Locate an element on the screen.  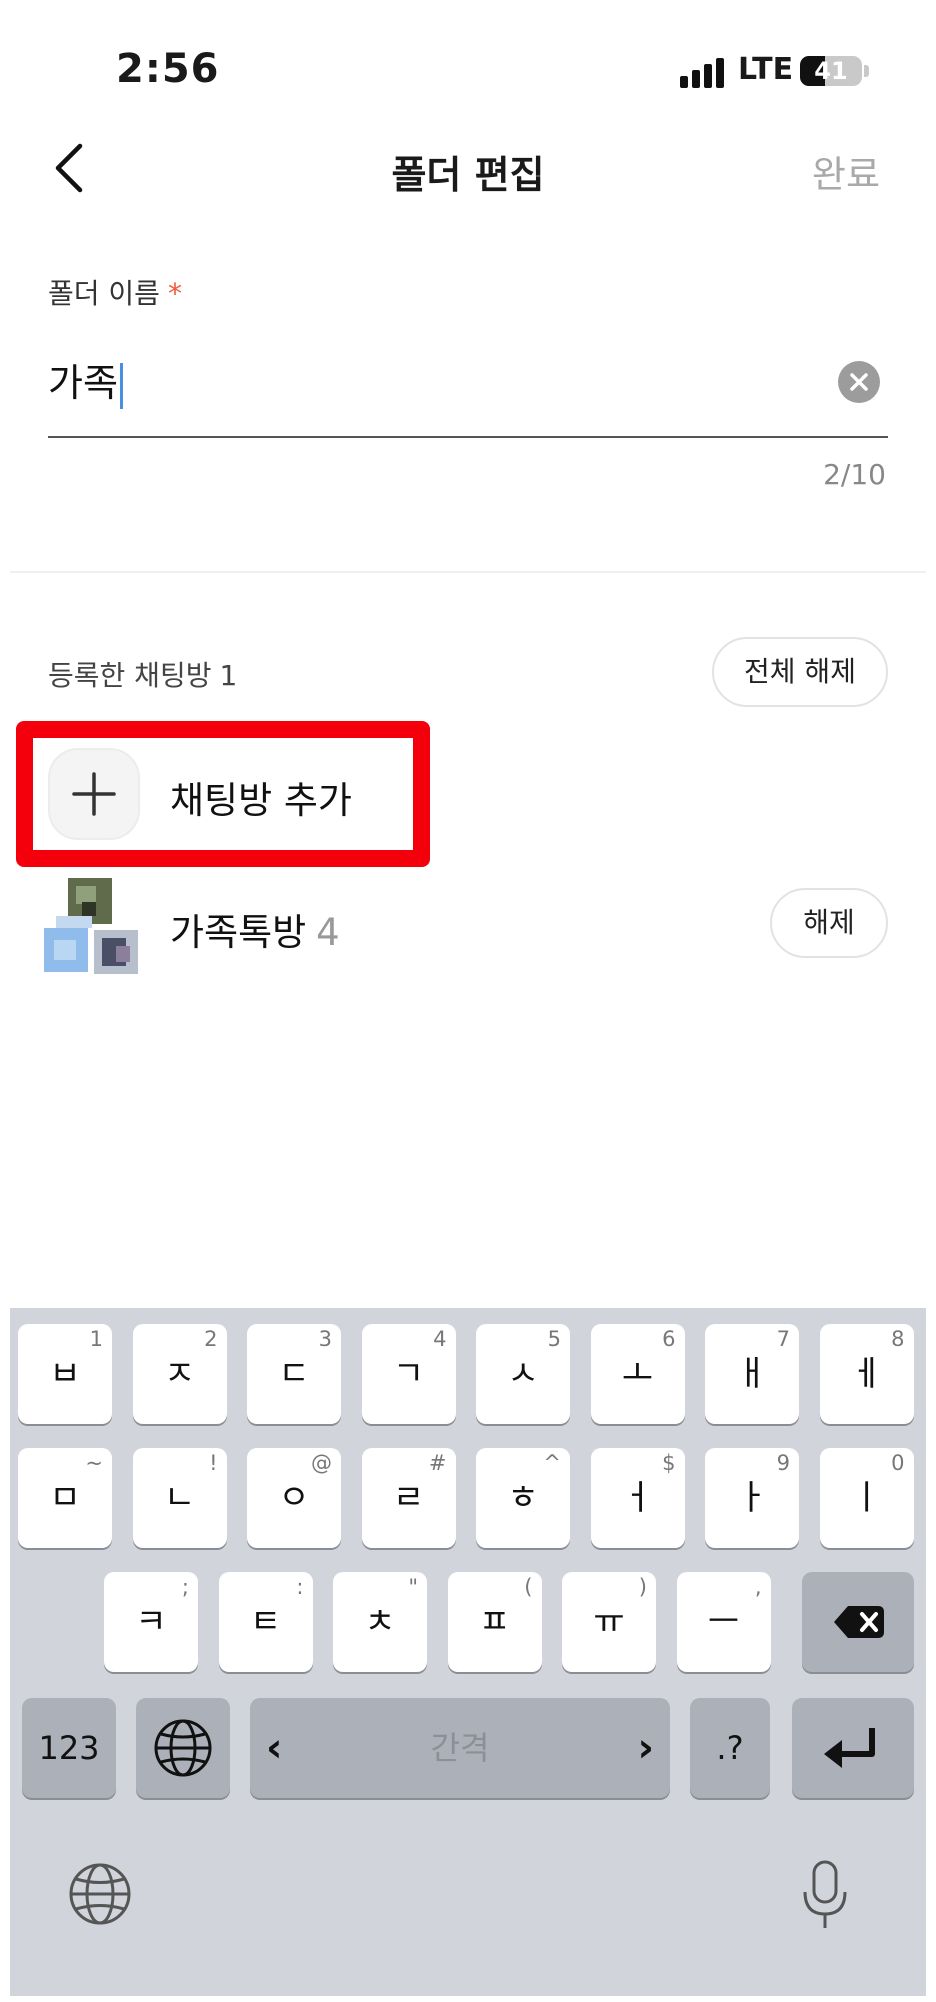
key-8: ㅣ0 is located at coordinates (866, 1498).